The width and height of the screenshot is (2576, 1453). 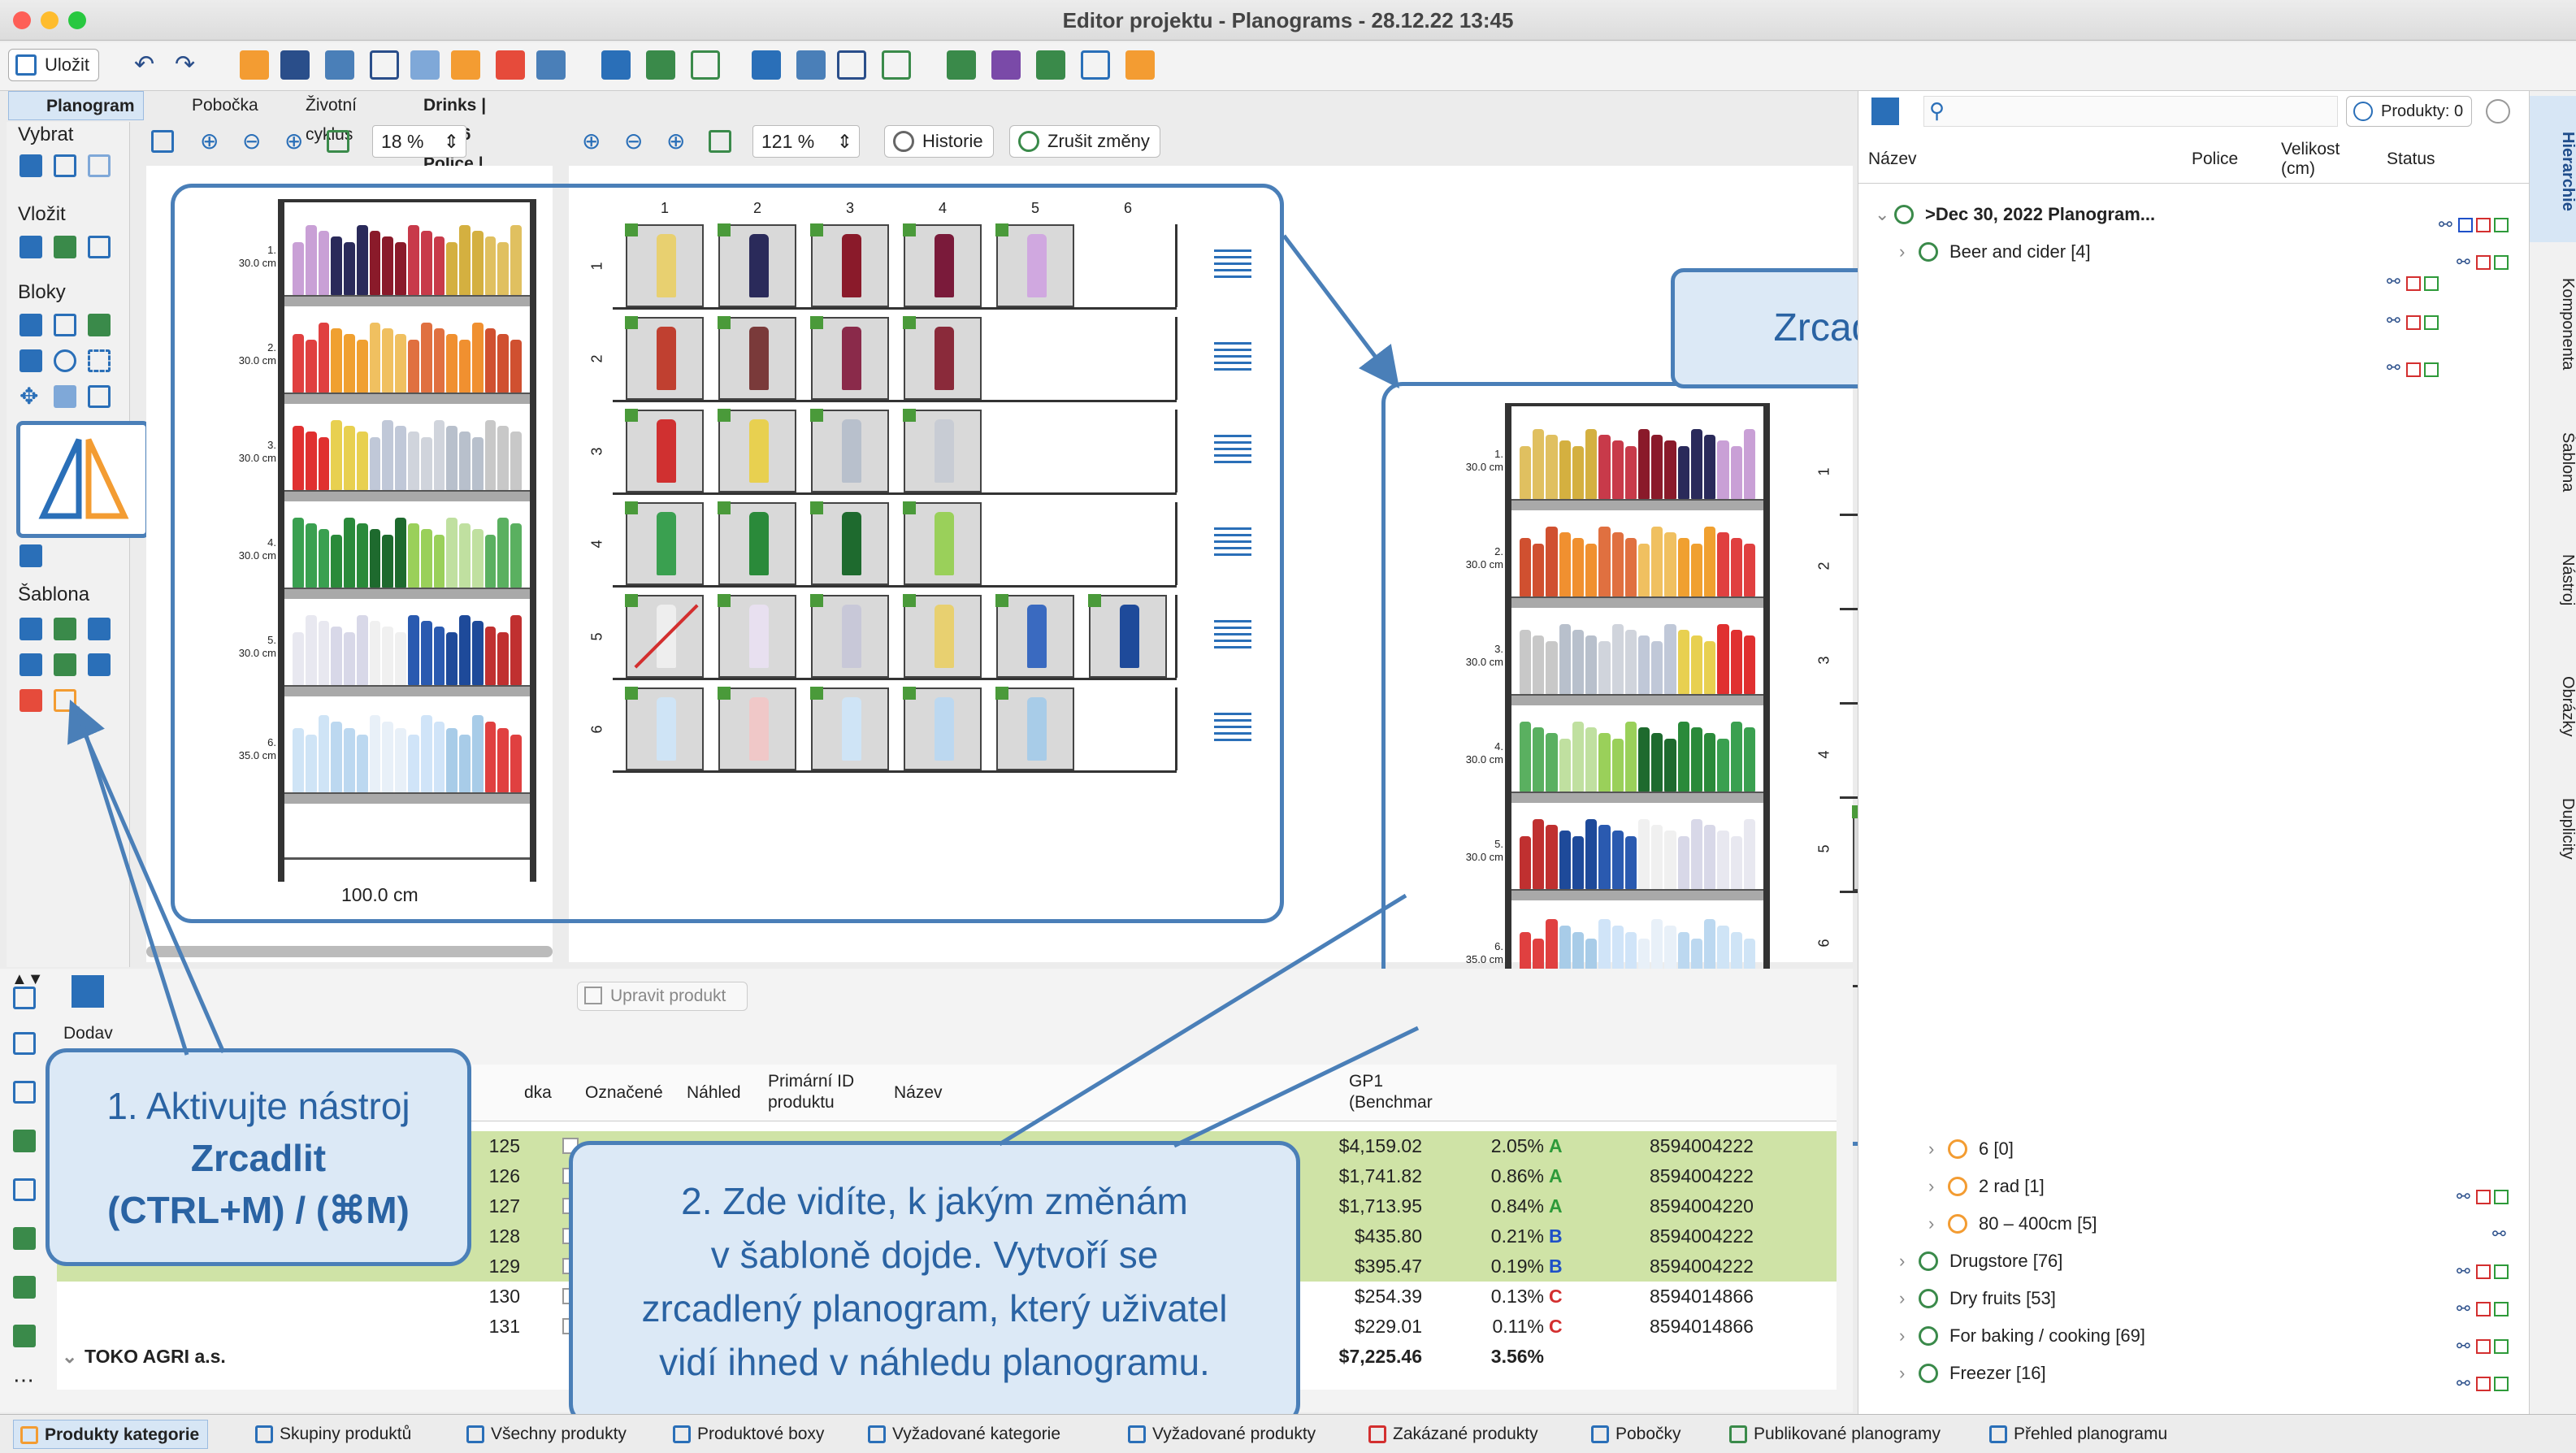 I want to click on bottom-tab: Všechny produkty, so click(x=543, y=1434).